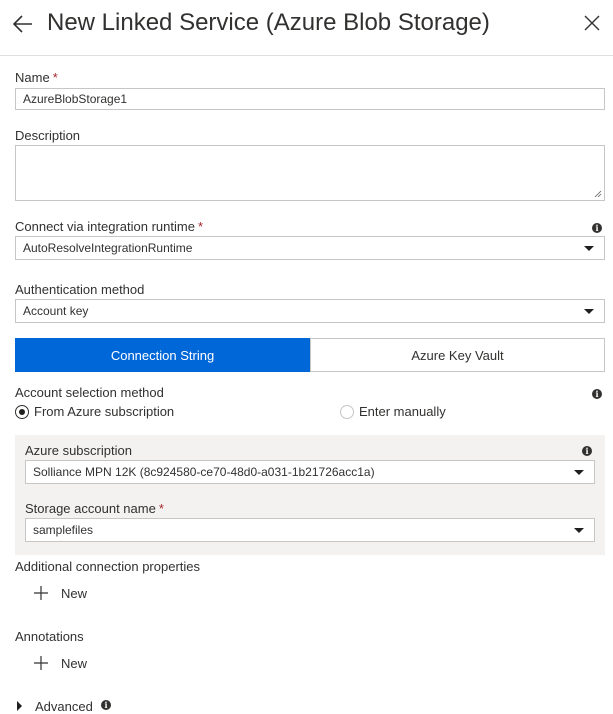 This screenshot has width=613, height=714. Describe the element at coordinates (108, 248) in the screenshot. I see `integration-runtime-value: AutoResolveIntegrationRuntime` at that location.